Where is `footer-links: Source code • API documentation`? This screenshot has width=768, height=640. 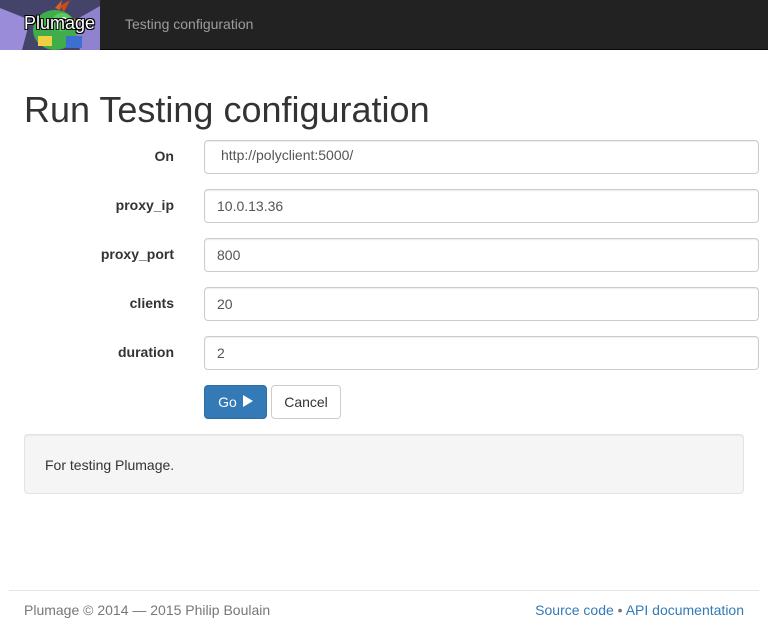
footer-links: Source code • API documentation is located at coordinates (639, 610).